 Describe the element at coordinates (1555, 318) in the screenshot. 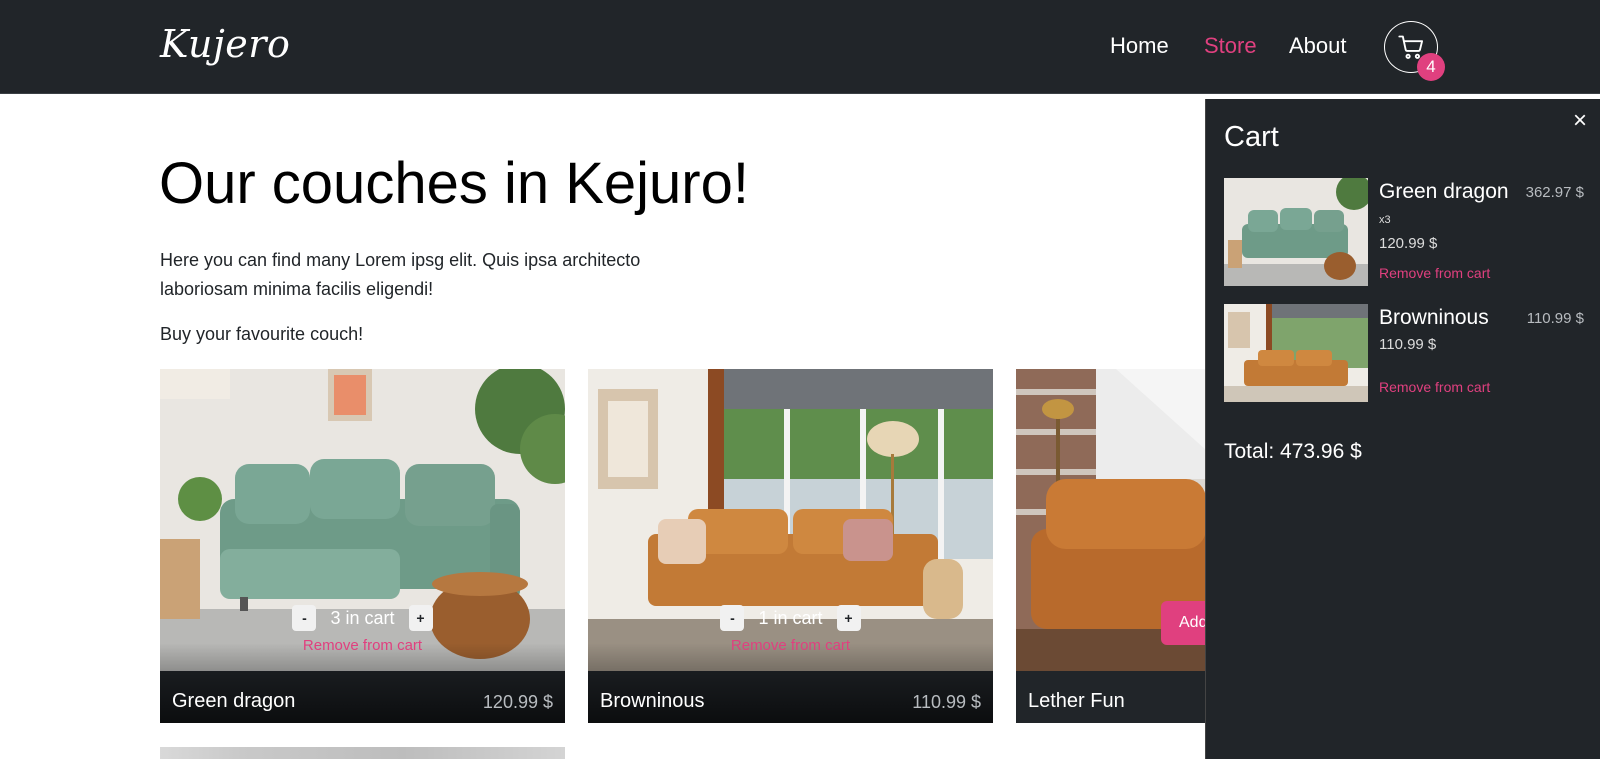

I see `cart-item-total: 110.99 $` at that location.